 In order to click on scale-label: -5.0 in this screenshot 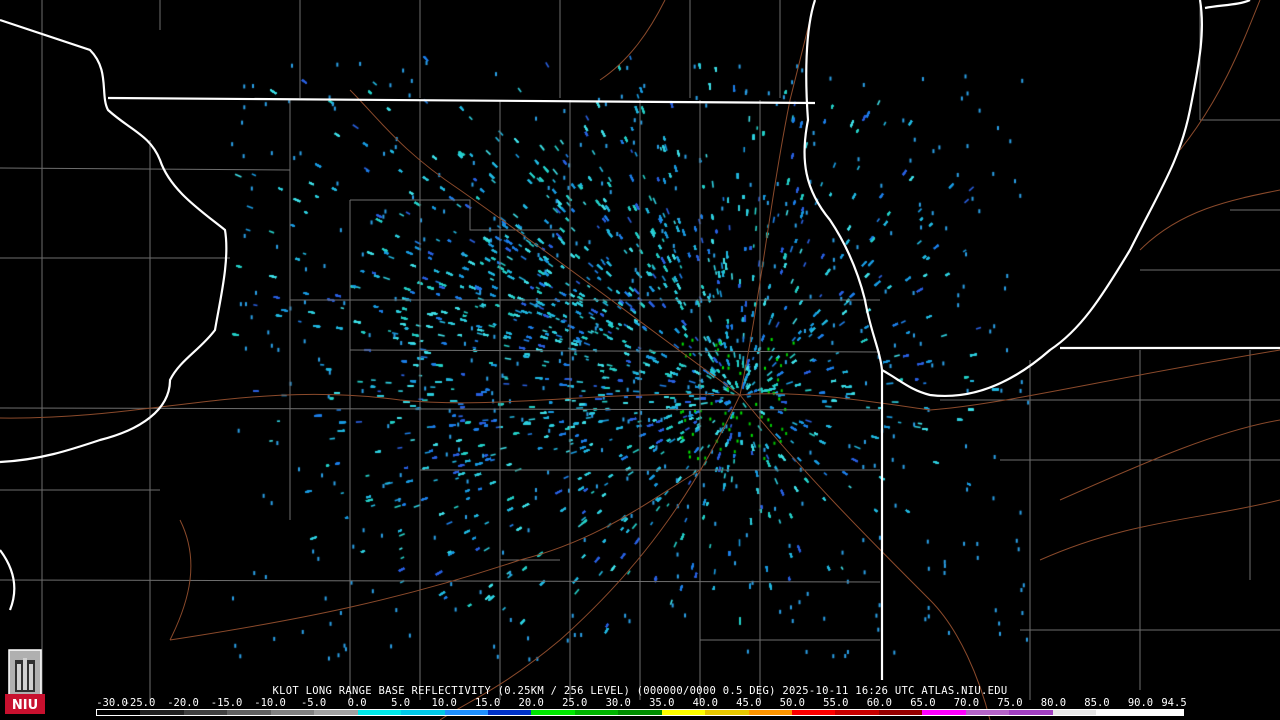, I will do `click(313, 703)`.